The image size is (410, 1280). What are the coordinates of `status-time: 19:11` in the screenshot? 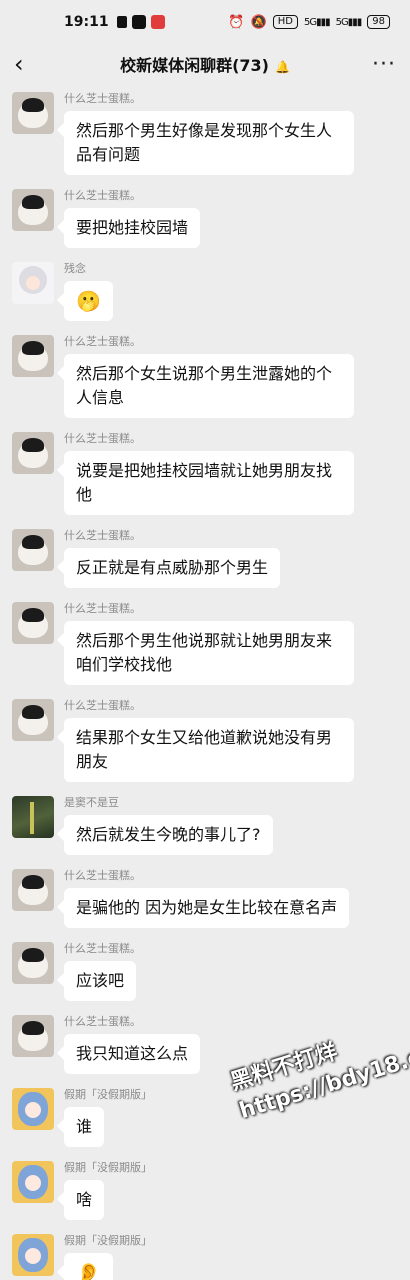 It's located at (86, 22).